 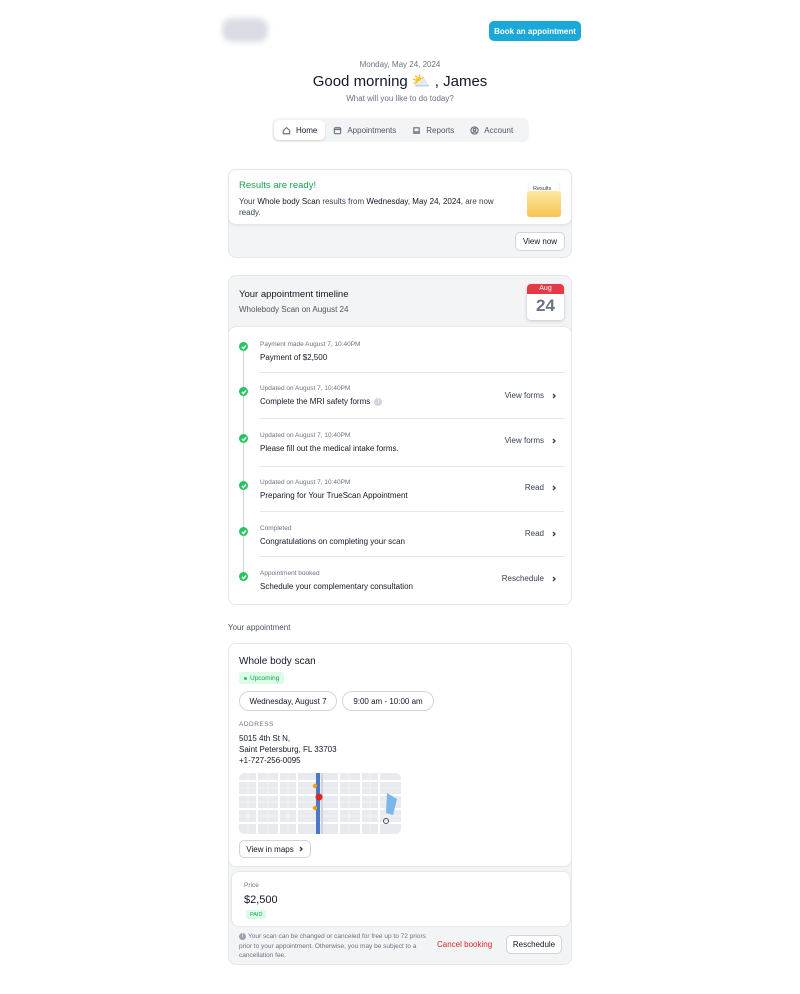 I want to click on main-nav: Home Appointments Reports Account, so click(x=400, y=130).